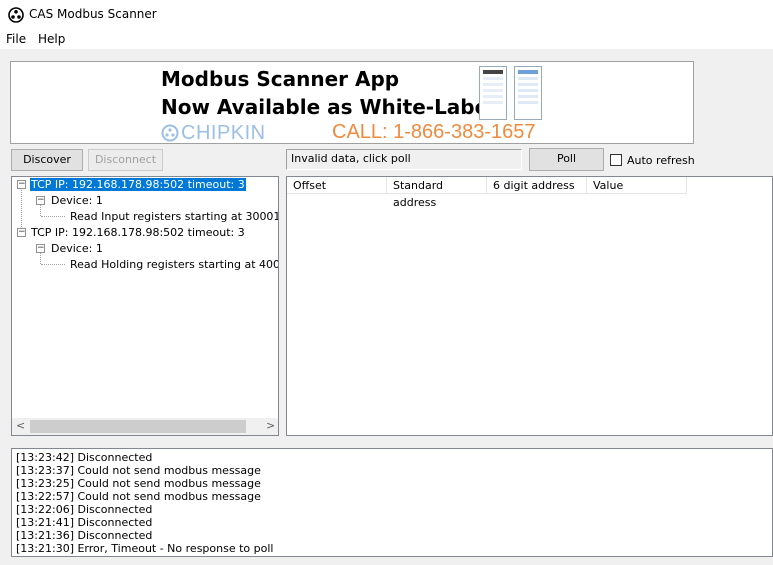 The height and width of the screenshot is (565, 773). Describe the element at coordinates (404, 159) in the screenshot. I see `status-field: Invalid data, click poll` at that location.